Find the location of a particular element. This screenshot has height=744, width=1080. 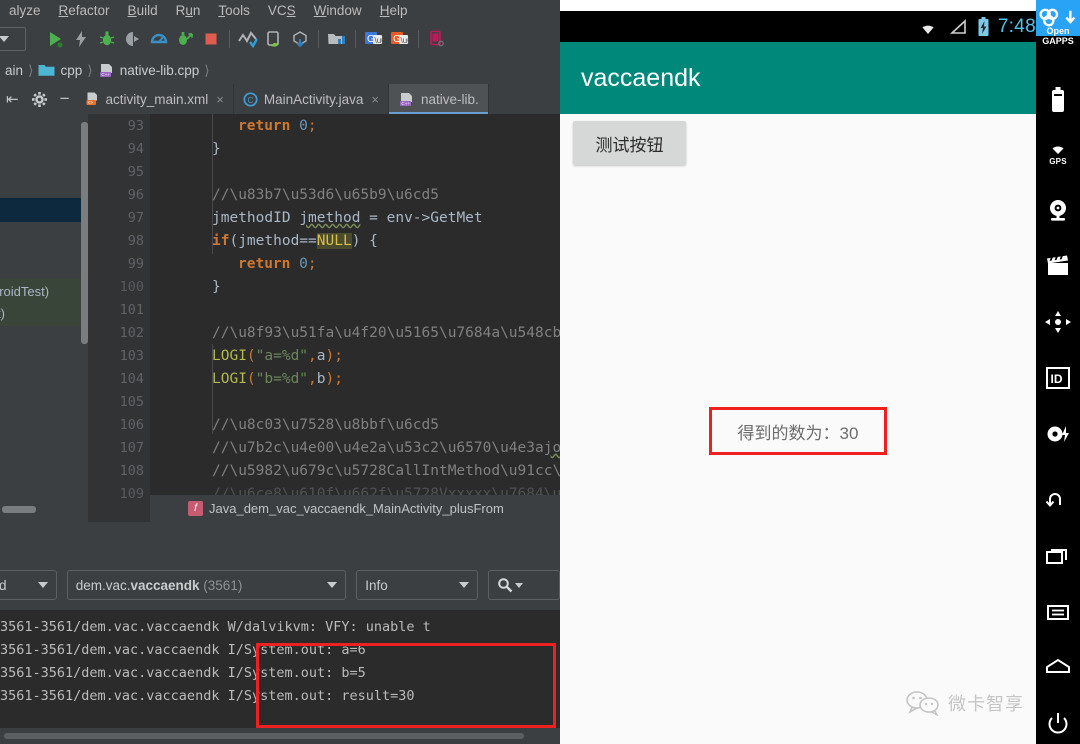

code-line-104: LOGI("b=%d",b); is located at coordinates (277, 379).